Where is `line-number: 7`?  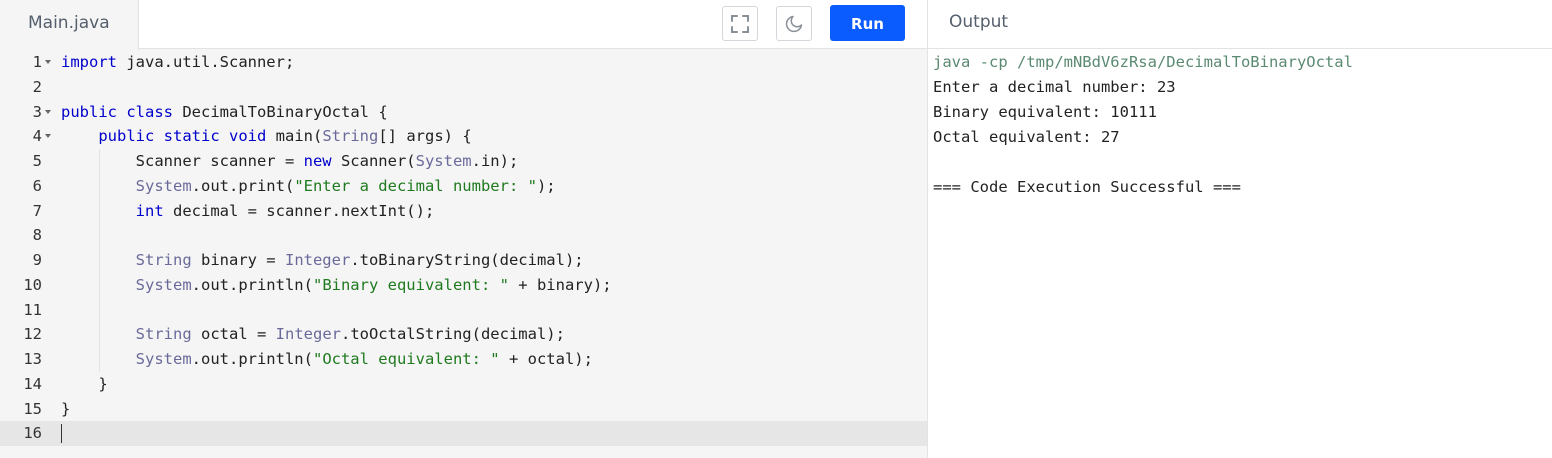 line-number: 7 is located at coordinates (37, 210).